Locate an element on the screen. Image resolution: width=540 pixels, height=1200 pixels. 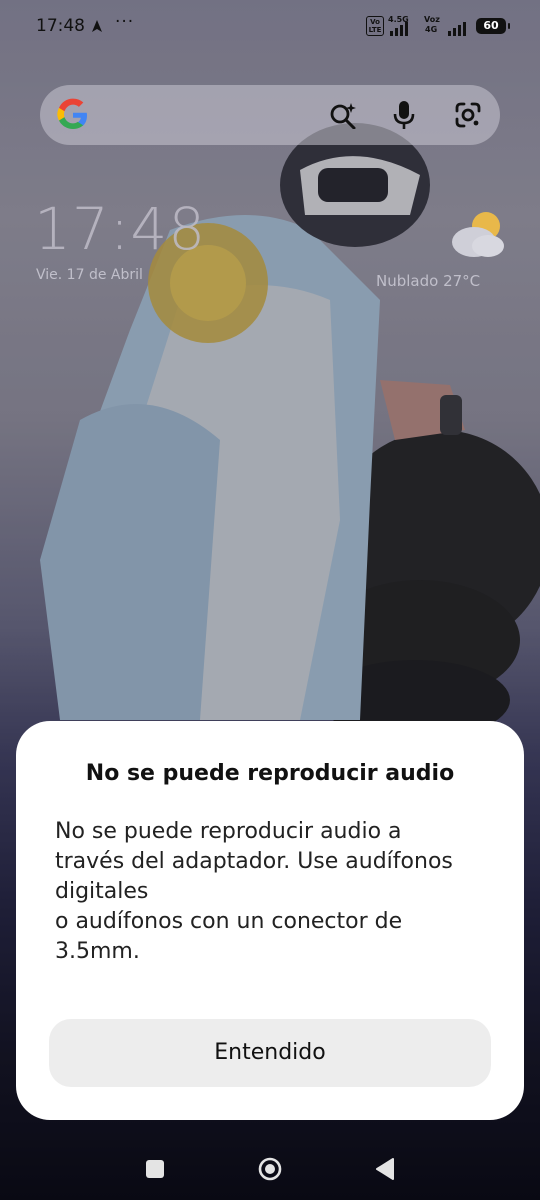
microphone-icon is located at coordinates (404, 115).